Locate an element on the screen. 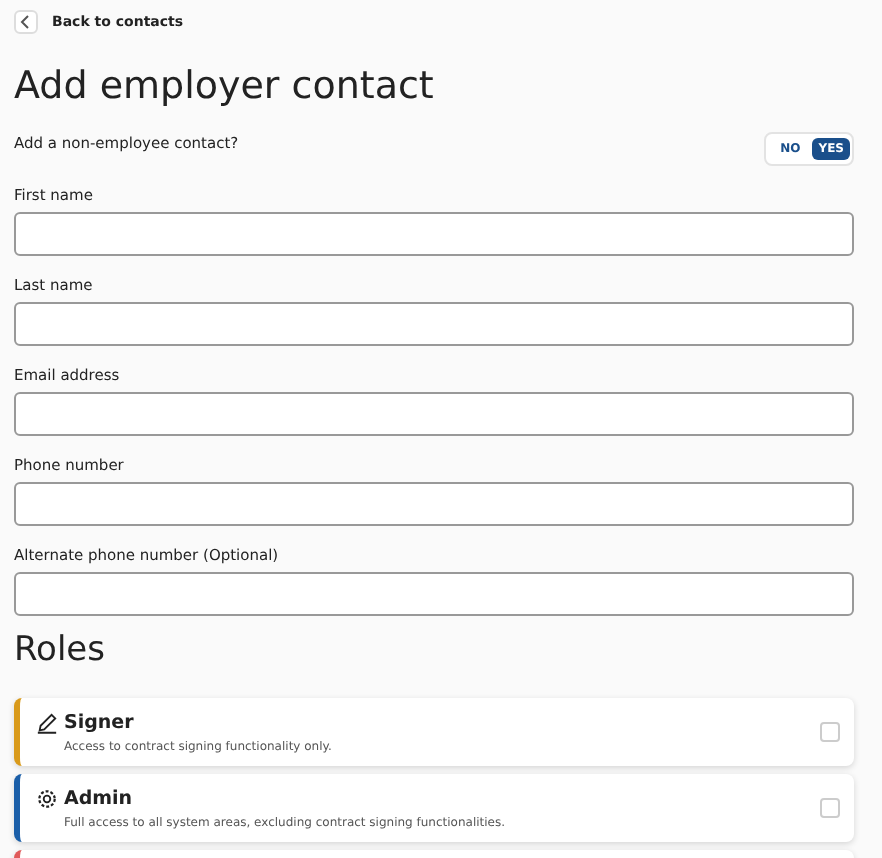 The height and width of the screenshot is (858, 882). role-title: Admin is located at coordinates (98, 798).